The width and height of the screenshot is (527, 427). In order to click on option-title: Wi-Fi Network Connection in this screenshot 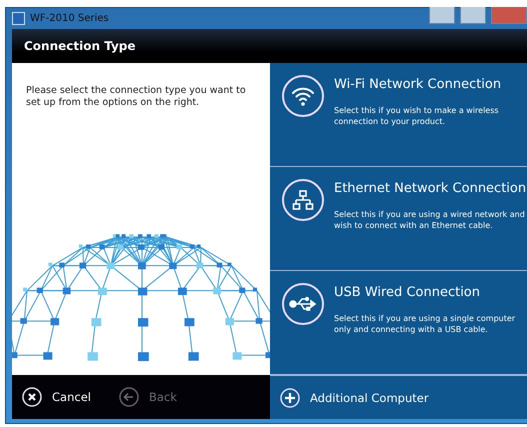, I will do `click(418, 84)`.